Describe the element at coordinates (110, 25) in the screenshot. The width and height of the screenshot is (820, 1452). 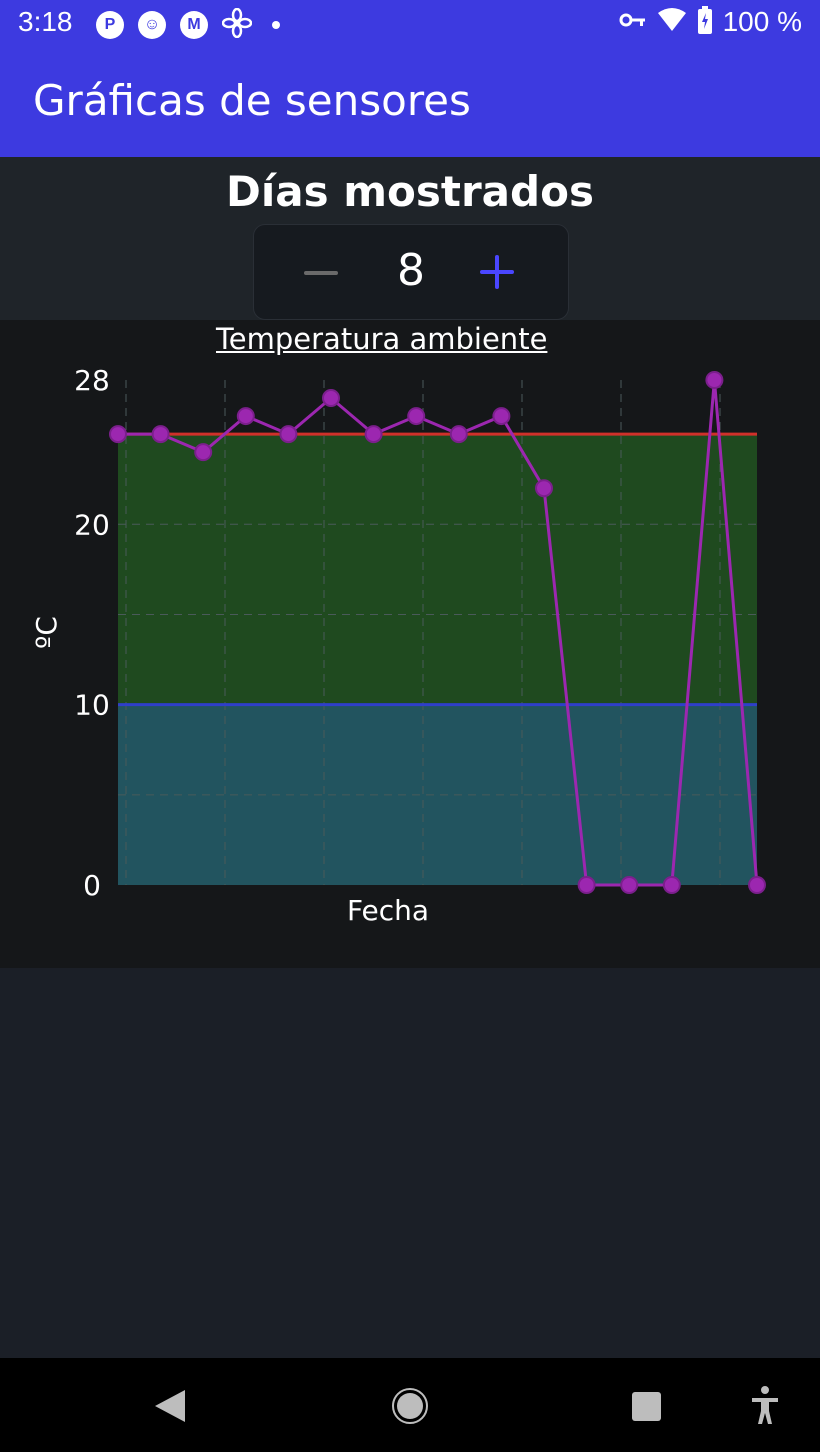
I see `p-icon: P` at that location.